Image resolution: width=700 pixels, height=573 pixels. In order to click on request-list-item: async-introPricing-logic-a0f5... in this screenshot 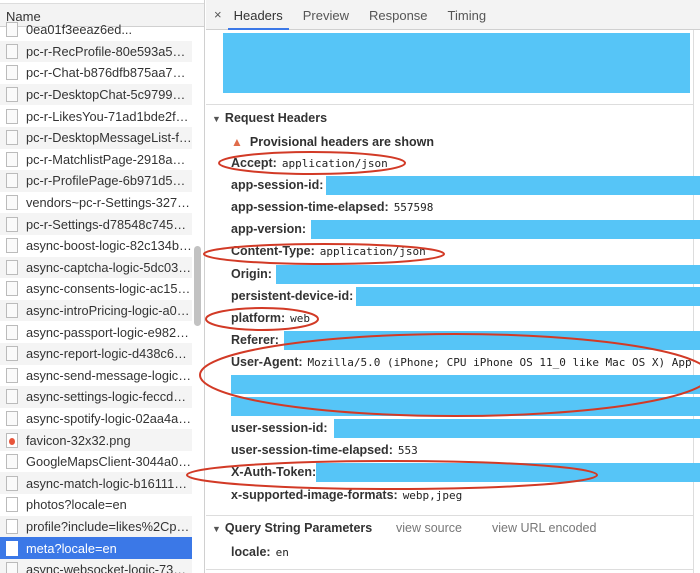, I will do `click(96, 310)`.